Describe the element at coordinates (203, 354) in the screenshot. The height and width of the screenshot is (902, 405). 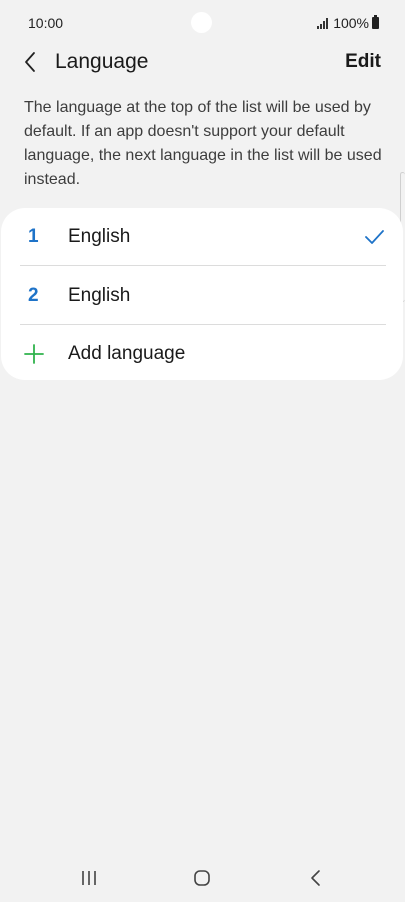
I see `add-language-button: Add language` at that location.